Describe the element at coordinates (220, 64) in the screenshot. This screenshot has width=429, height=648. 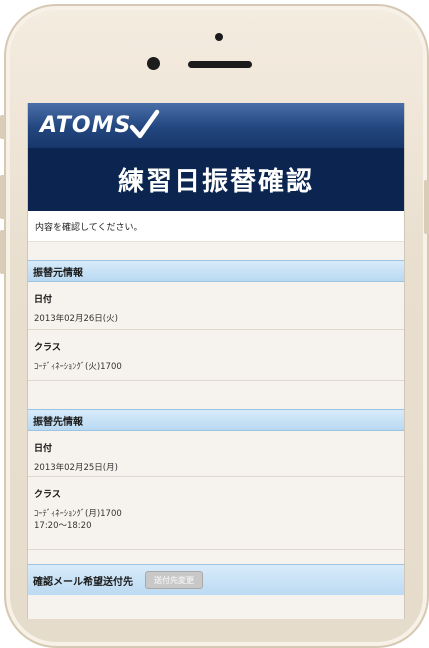
I see `earpiece-speaker` at that location.